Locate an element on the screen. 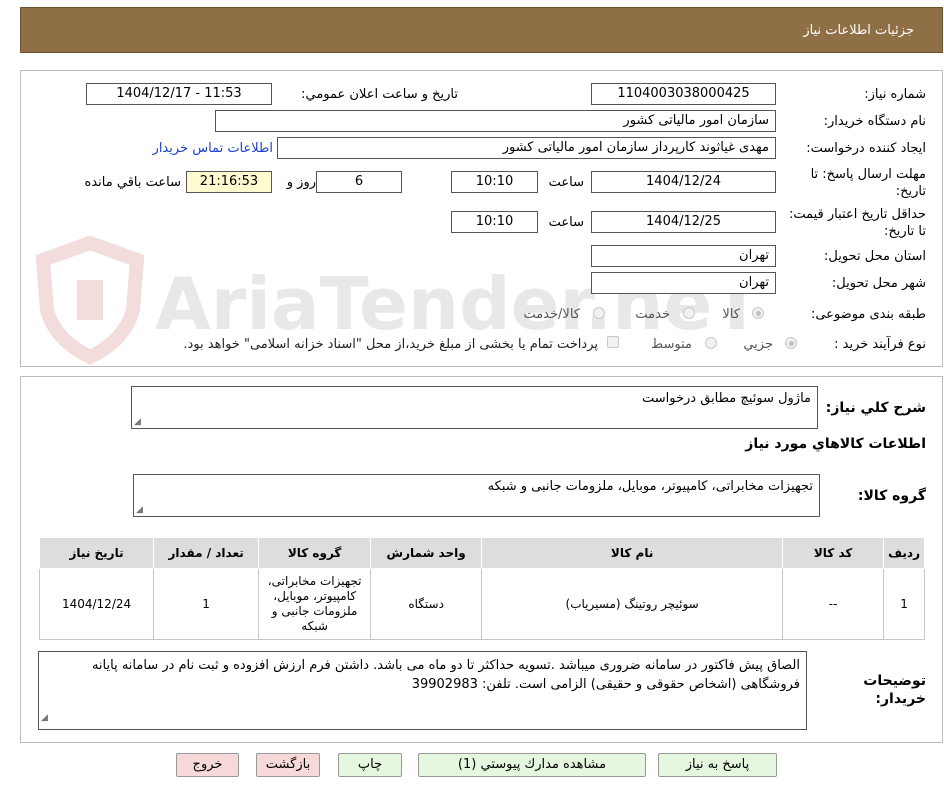 This screenshot has height=798, width=944. reply-button: پاسخ به نیاز is located at coordinates (717, 765).